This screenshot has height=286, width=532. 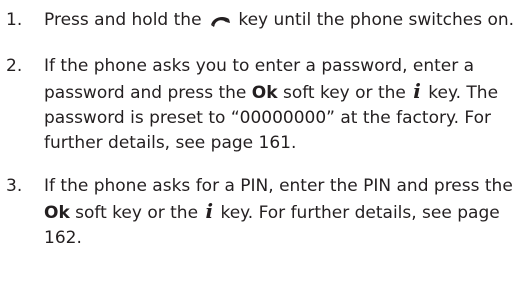 I want to click on step-text: Press and hold the, so click(x=123, y=20).